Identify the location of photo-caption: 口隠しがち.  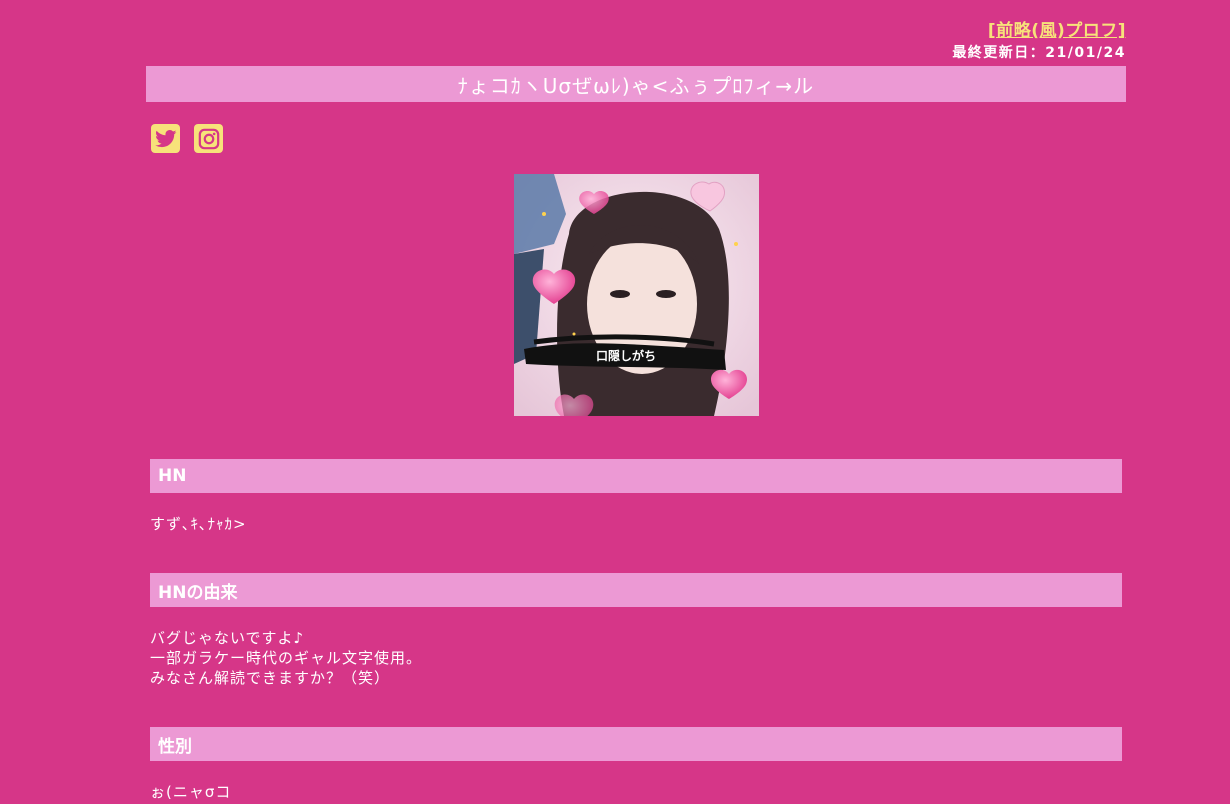
(626, 356).